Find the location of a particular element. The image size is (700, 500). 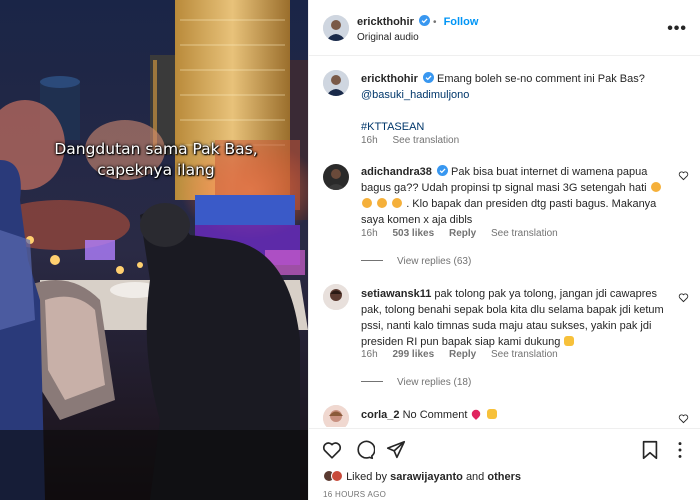

comment-1-see-translation: See translation is located at coordinates (524, 233).